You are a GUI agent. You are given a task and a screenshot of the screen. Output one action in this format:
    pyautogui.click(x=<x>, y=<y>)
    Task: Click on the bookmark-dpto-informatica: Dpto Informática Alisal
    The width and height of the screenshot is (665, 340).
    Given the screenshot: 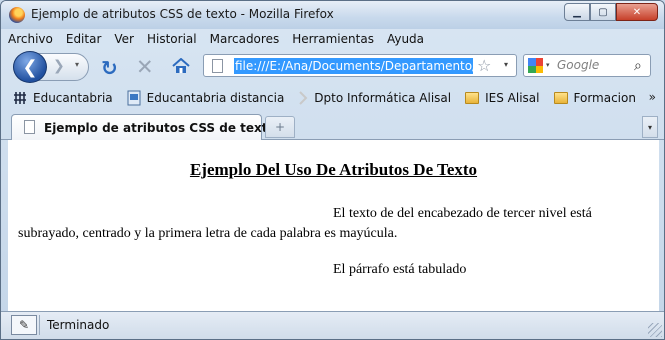 What is the action you would take?
    pyautogui.click(x=374, y=98)
    